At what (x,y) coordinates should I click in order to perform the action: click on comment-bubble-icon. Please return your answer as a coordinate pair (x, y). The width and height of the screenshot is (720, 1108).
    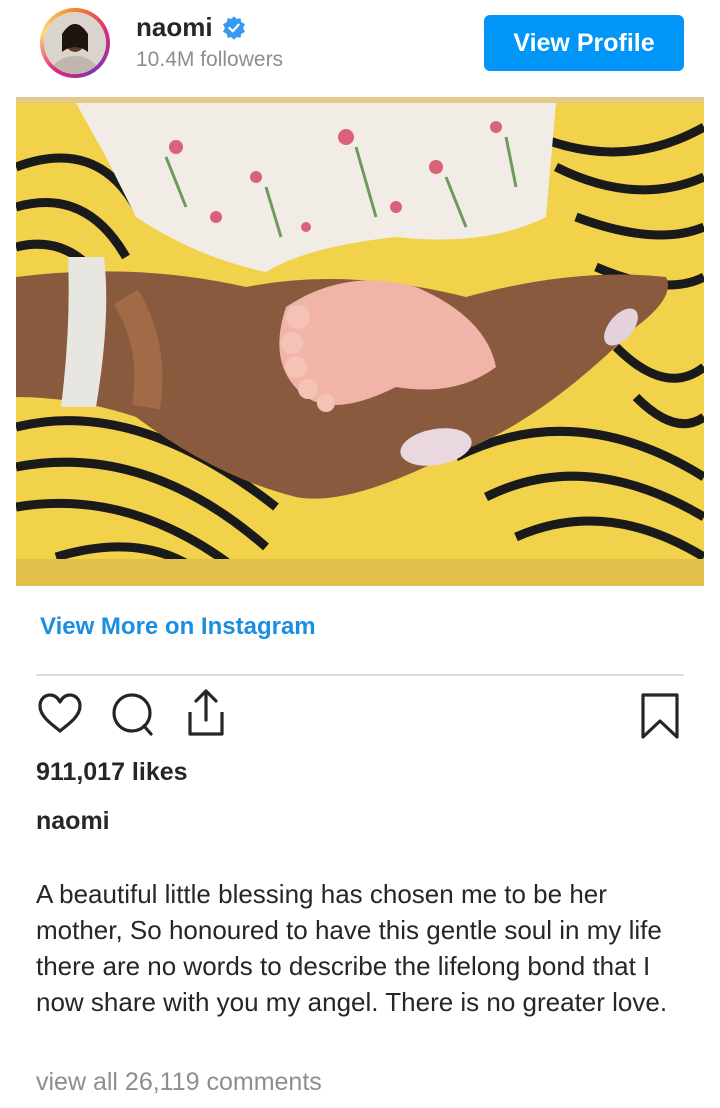
    Looking at the image, I should click on (132, 714).